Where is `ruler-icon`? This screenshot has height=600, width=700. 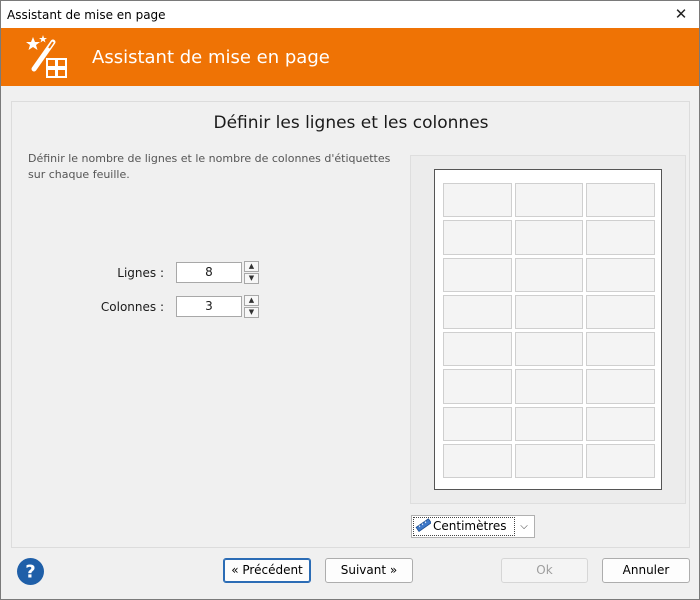
ruler-icon is located at coordinates (423, 525).